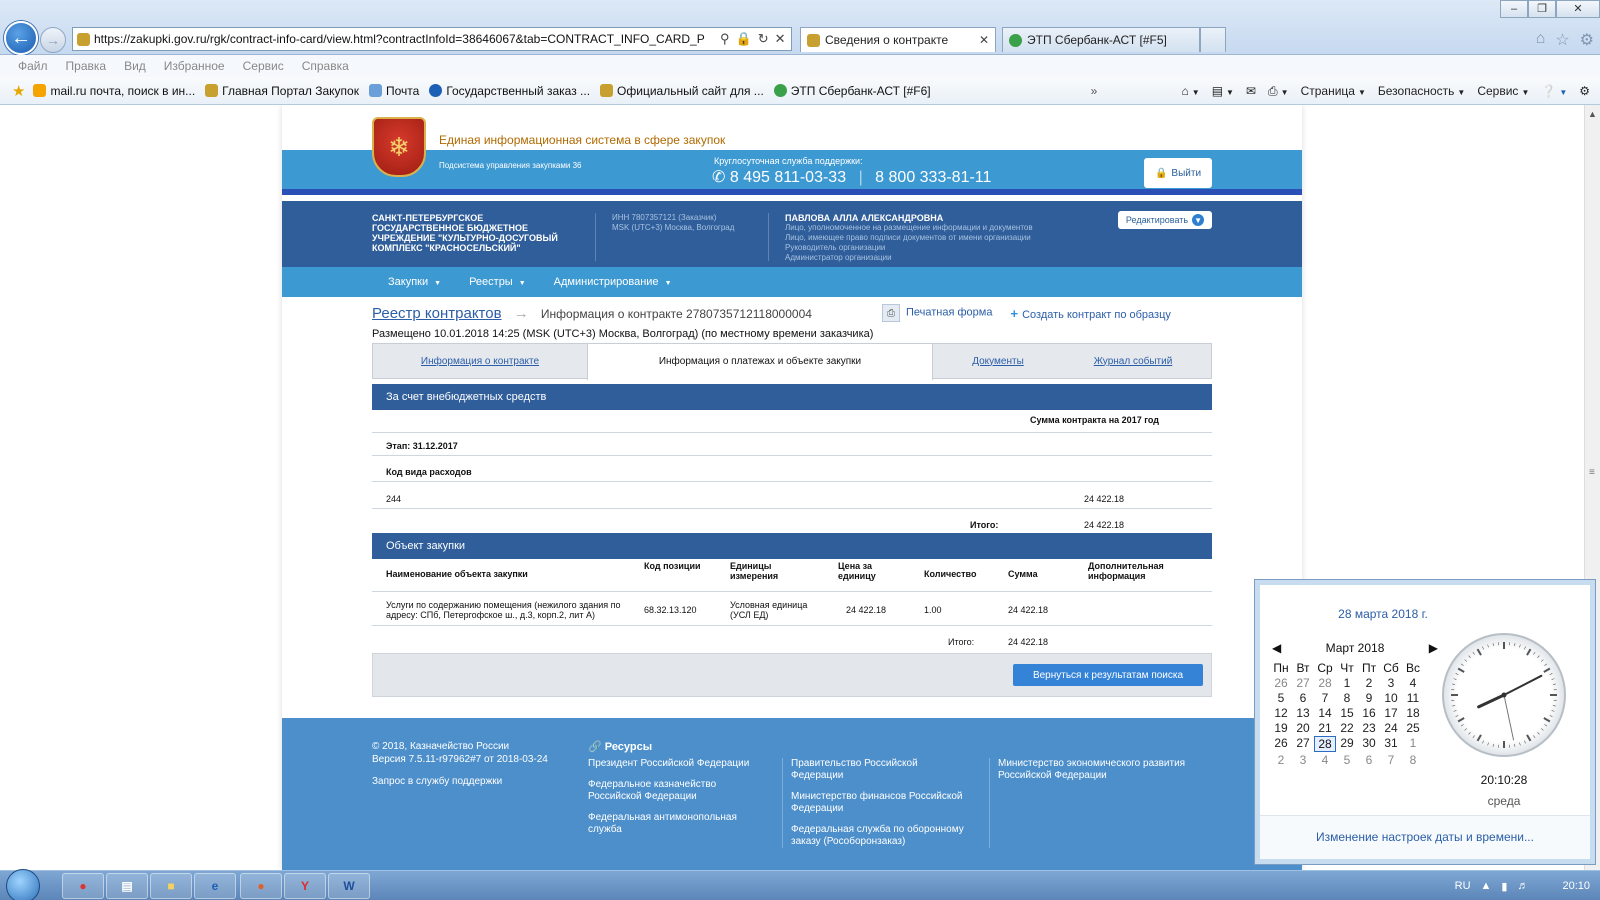 This screenshot has width=1600, height=900. I want to click on favorite-sberbank: ЭТП Сбербанк-АСТ [#F6], so click(852, 91).